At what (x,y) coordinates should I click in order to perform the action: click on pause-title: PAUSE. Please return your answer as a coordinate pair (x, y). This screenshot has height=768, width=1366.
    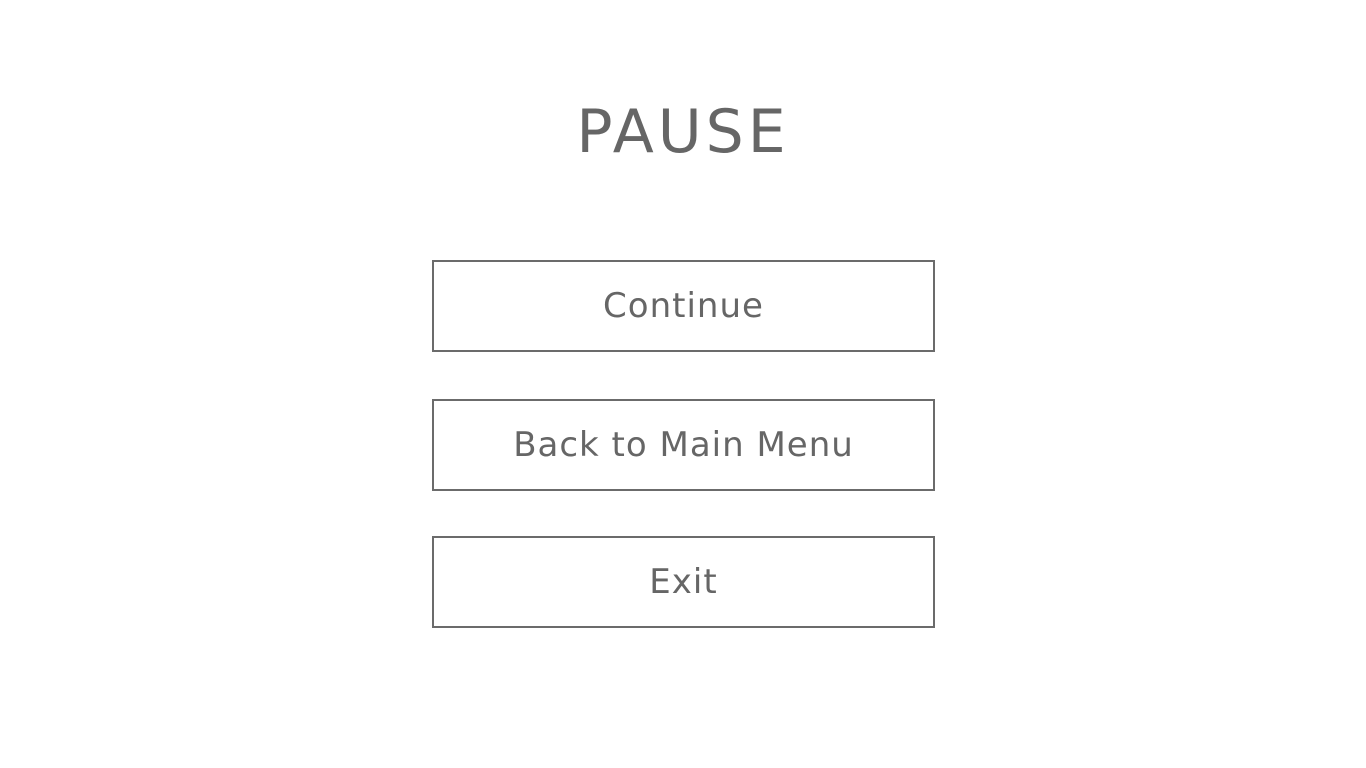
    Looking at the image, I should click on (683, 132).